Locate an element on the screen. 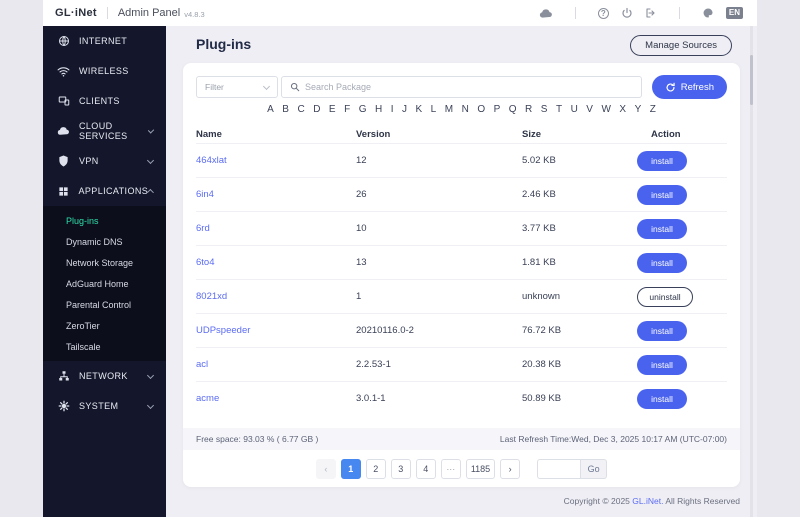 Image resolution: width=800 pixels, height=517 pixels. help-icon: ? is located at coordinates (603, 13).